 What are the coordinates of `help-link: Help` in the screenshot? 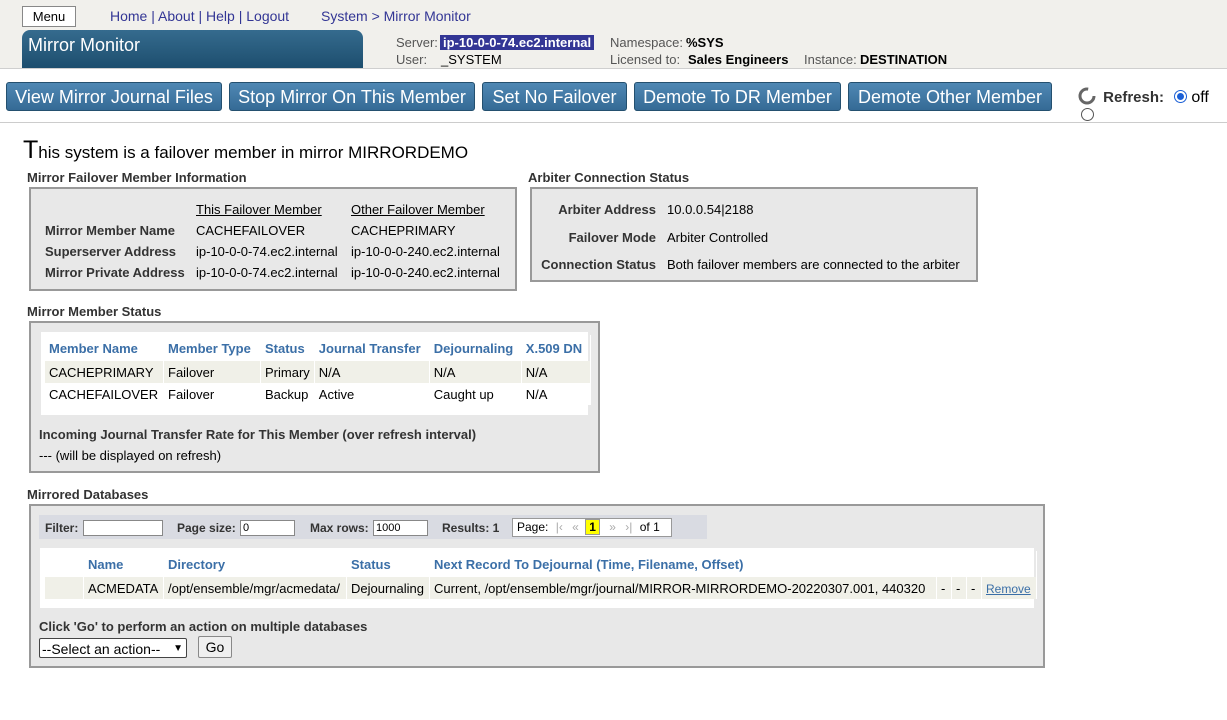 It's located at (220, 16).